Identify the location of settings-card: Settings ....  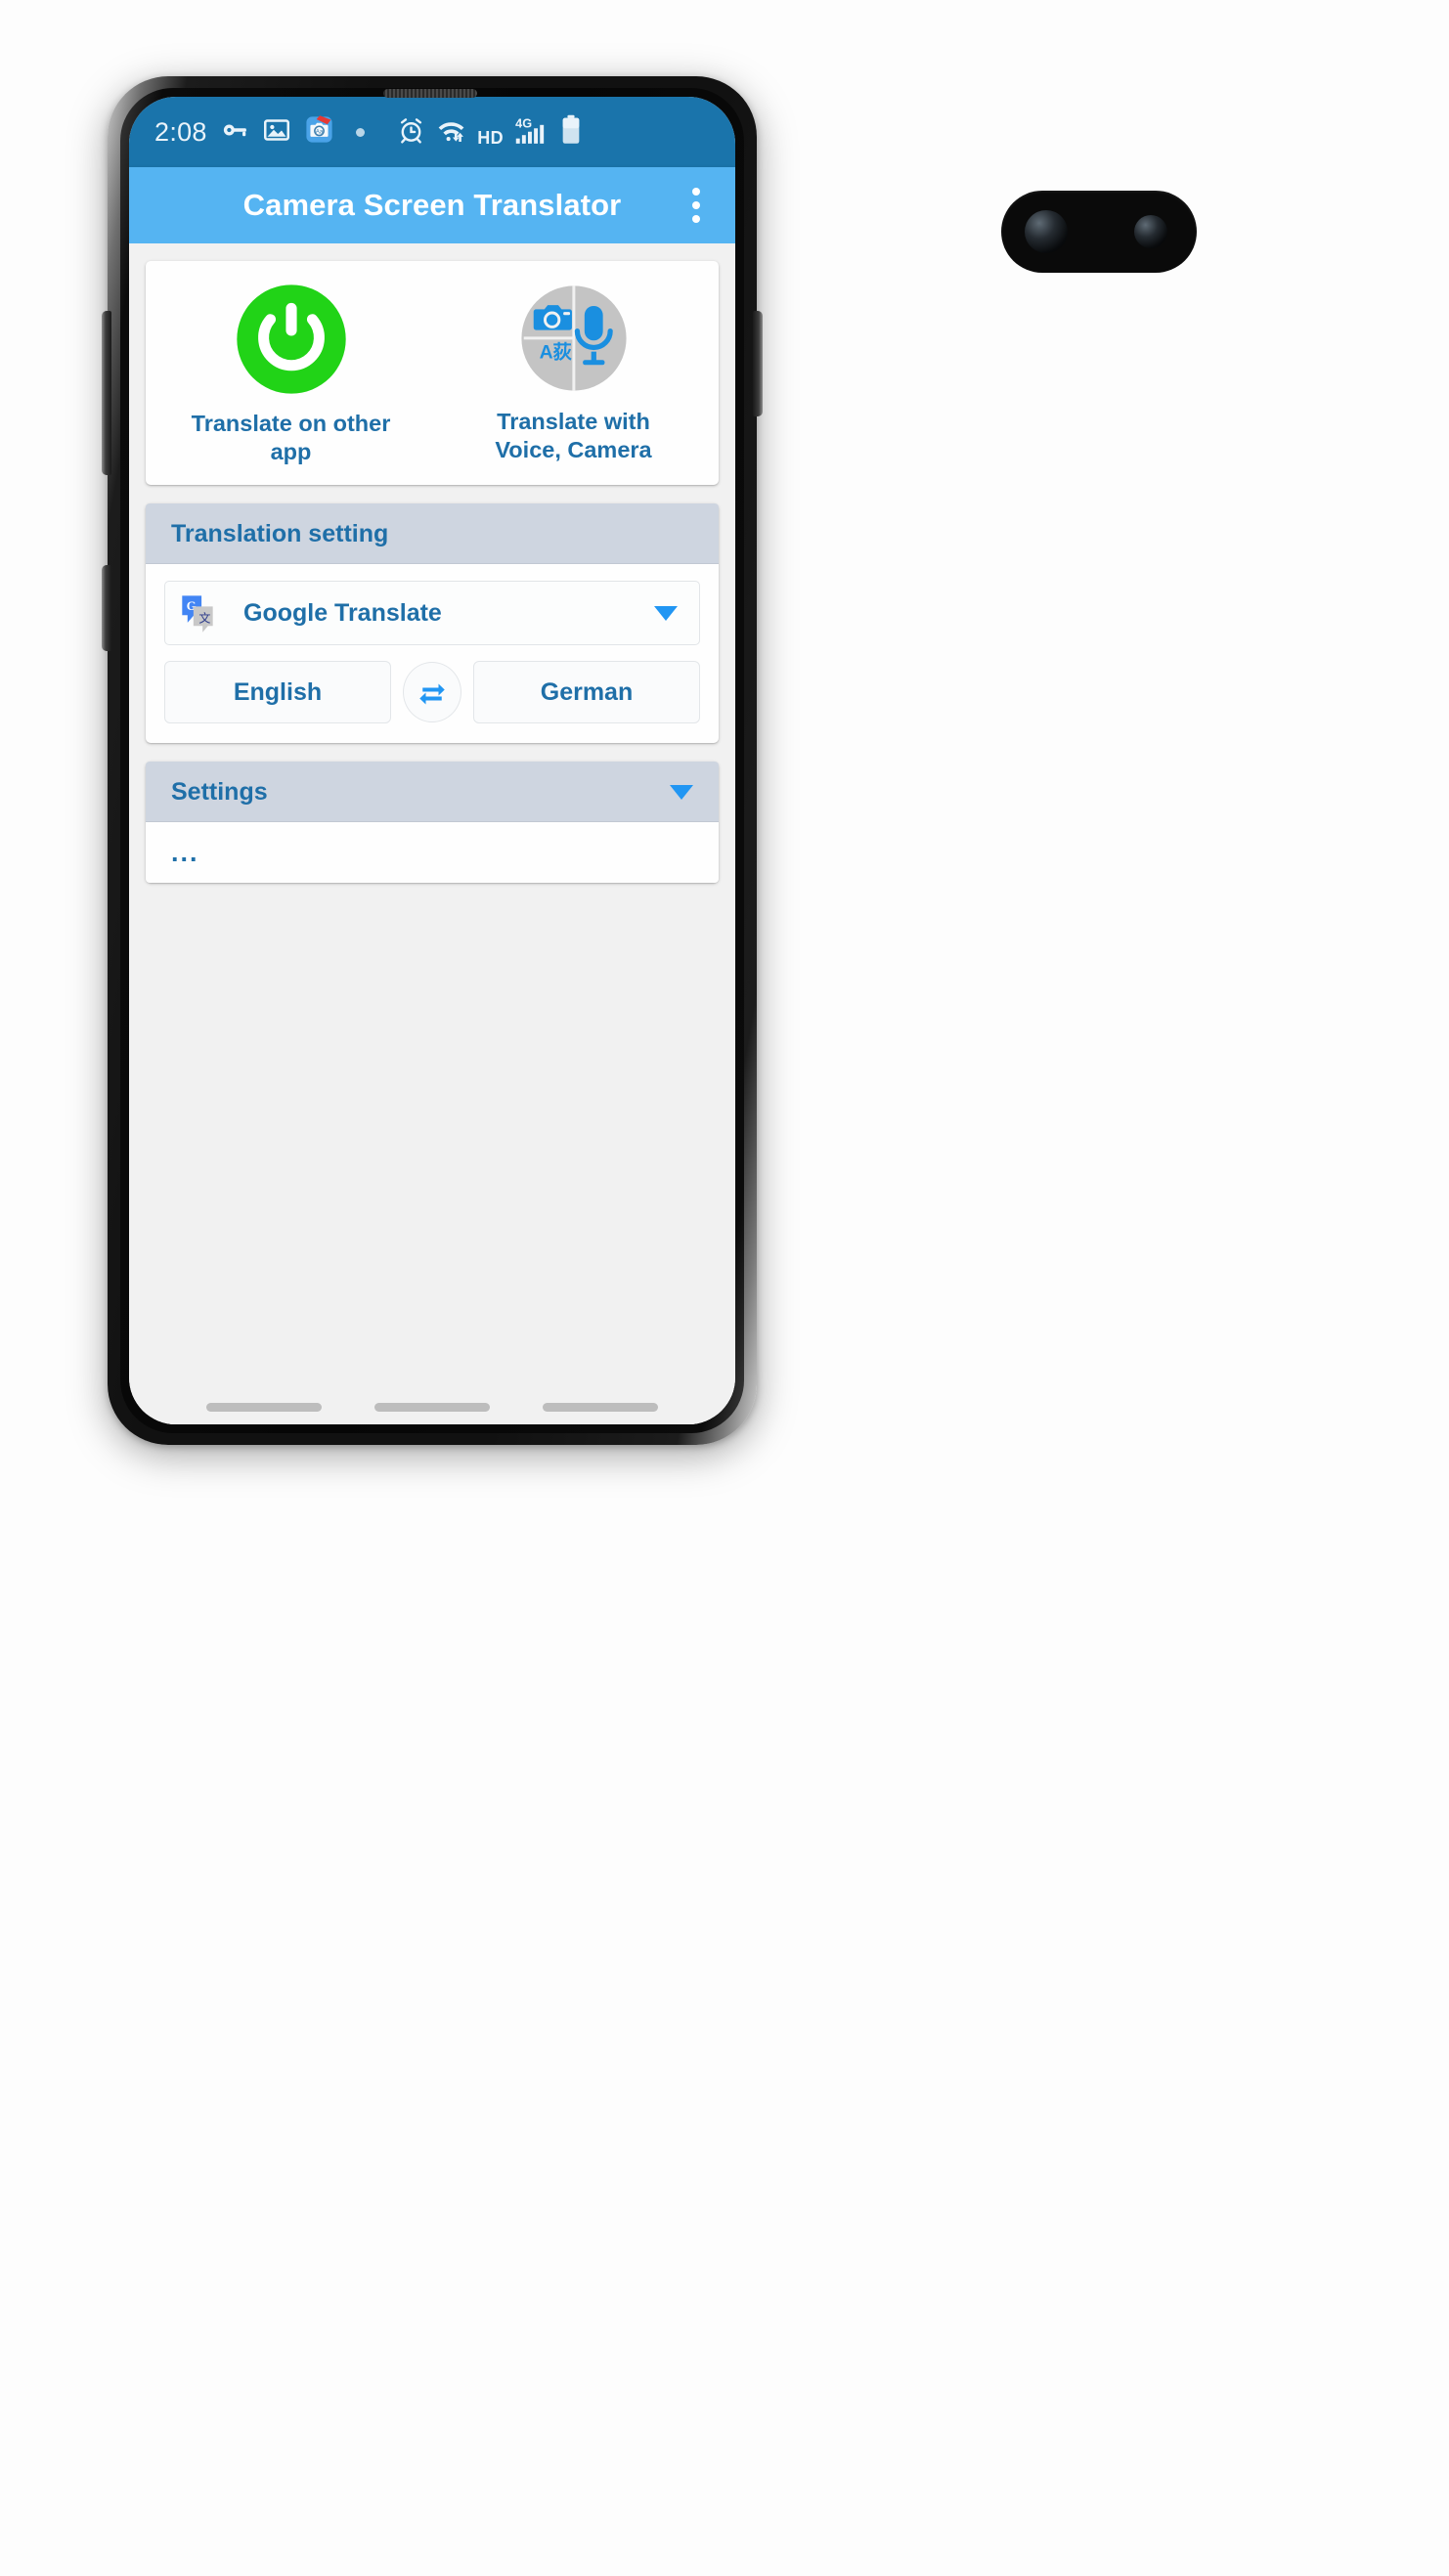
(432, 823).